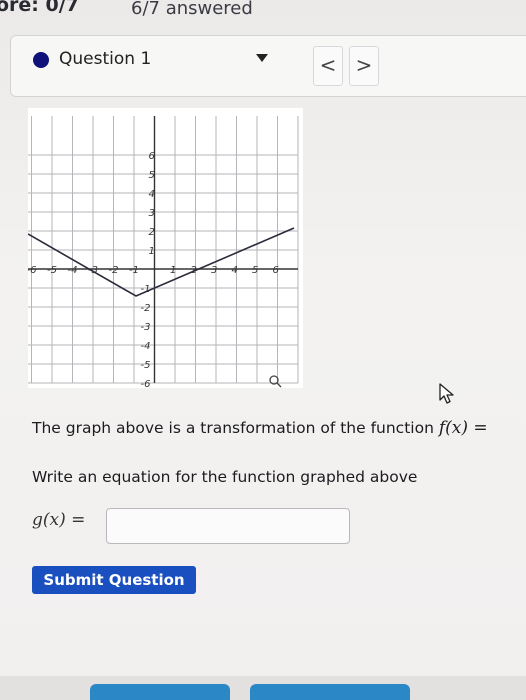 This screenshot has width=526, height=700. I want to click on x-tick-label: 1, so click(173, 270).